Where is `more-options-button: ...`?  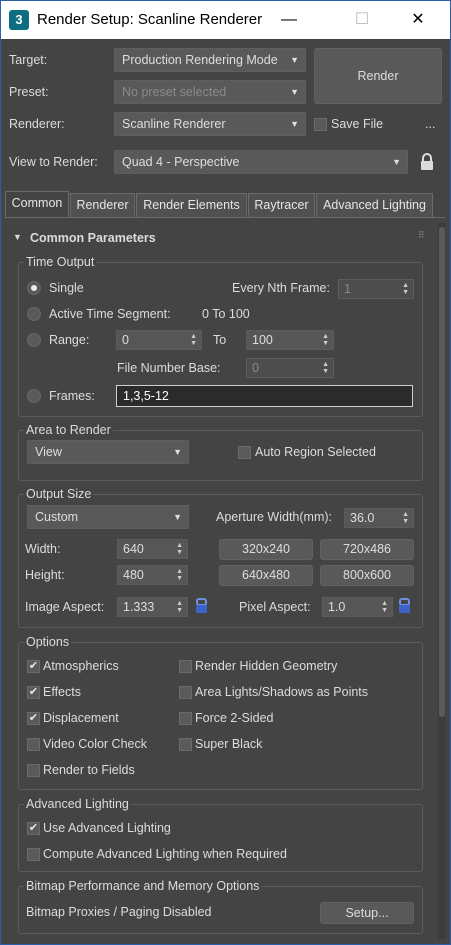 more-options-button: ... is located at coordinates (430, 124).